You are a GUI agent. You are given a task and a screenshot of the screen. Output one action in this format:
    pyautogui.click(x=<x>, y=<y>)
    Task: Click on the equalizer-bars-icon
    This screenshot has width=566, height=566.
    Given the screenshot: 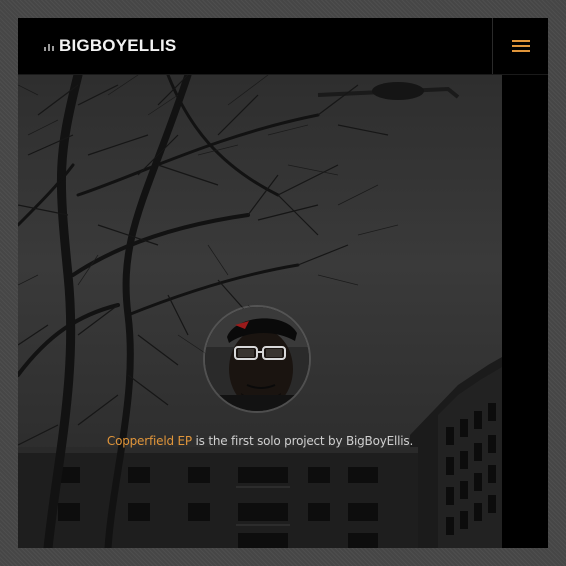 What is the action you would take?
    pyautogui.click(x=49, y=46)
    